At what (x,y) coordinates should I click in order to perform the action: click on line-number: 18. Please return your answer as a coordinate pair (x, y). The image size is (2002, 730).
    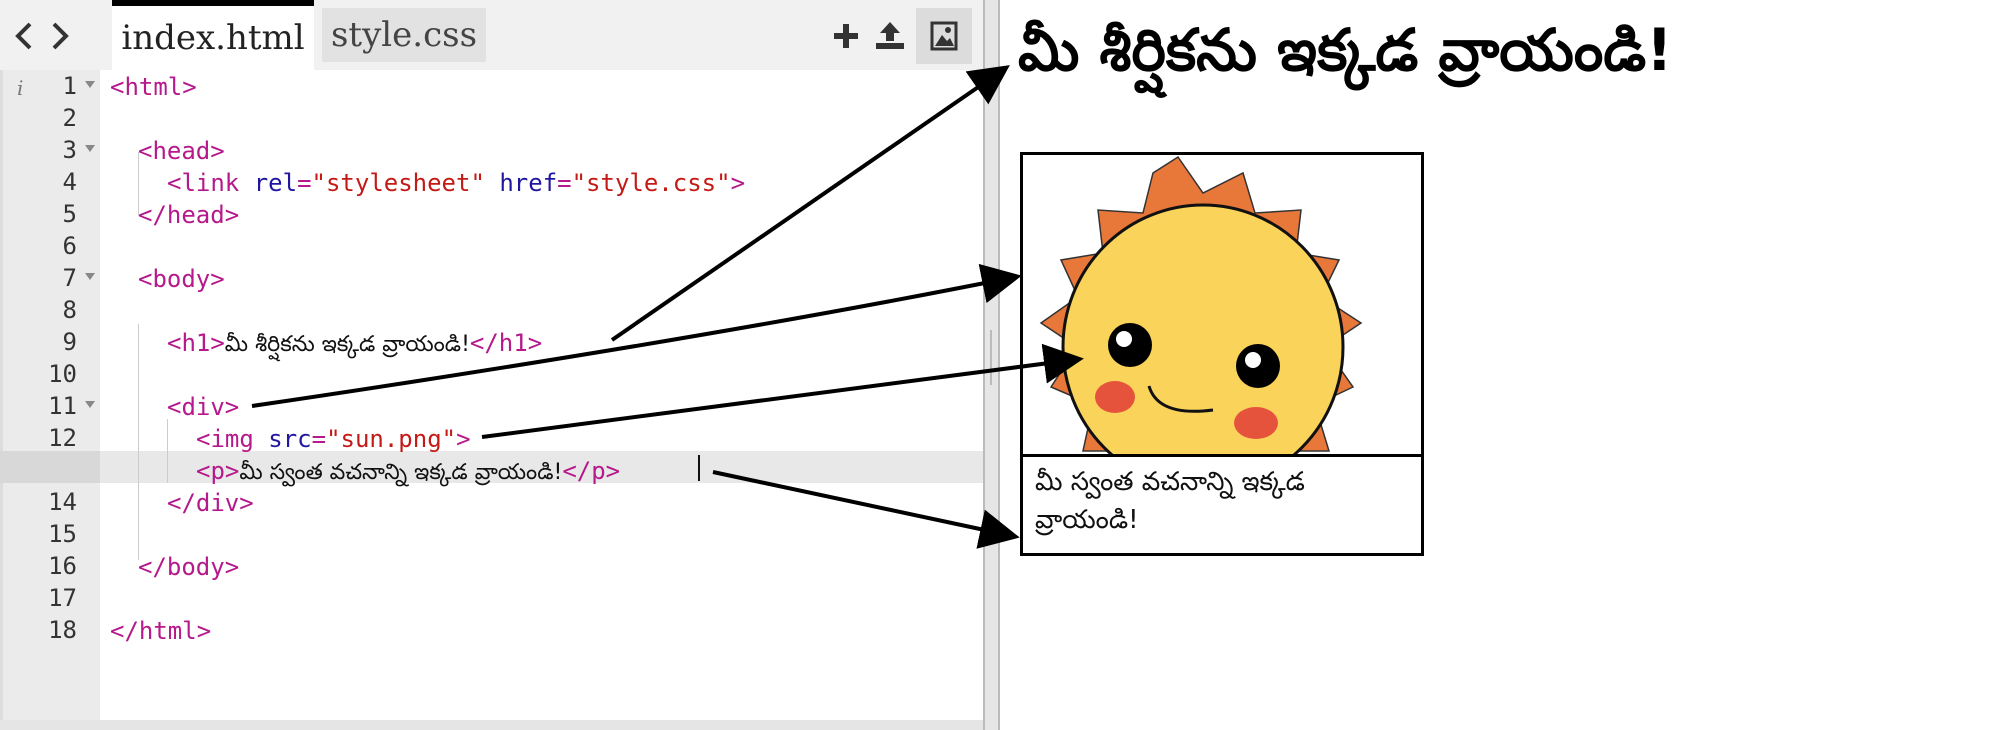
    Looking at the image, I should click on (53, 630).